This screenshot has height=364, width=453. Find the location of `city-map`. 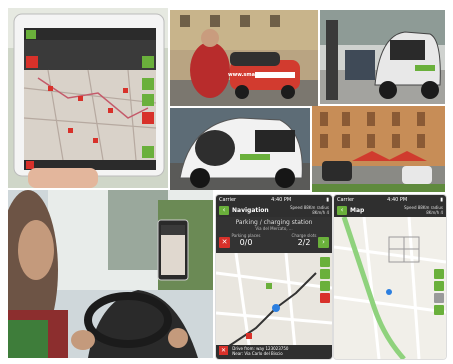

city-map is located at coordinates (390, 288).